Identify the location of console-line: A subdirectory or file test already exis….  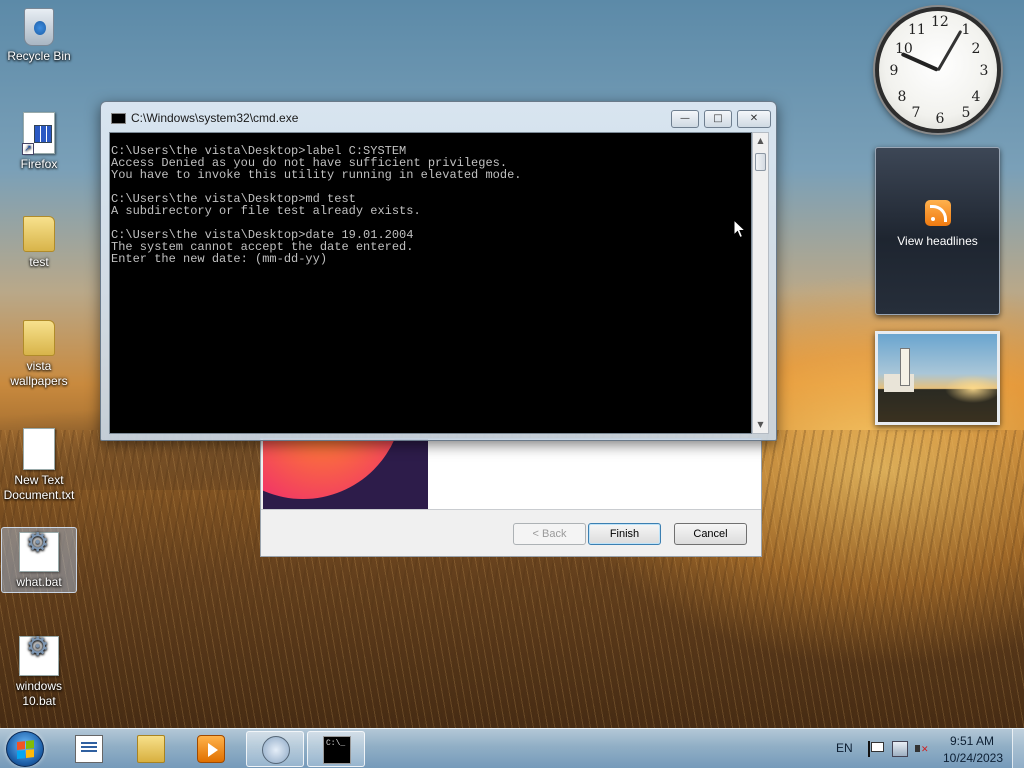
(266, 211).